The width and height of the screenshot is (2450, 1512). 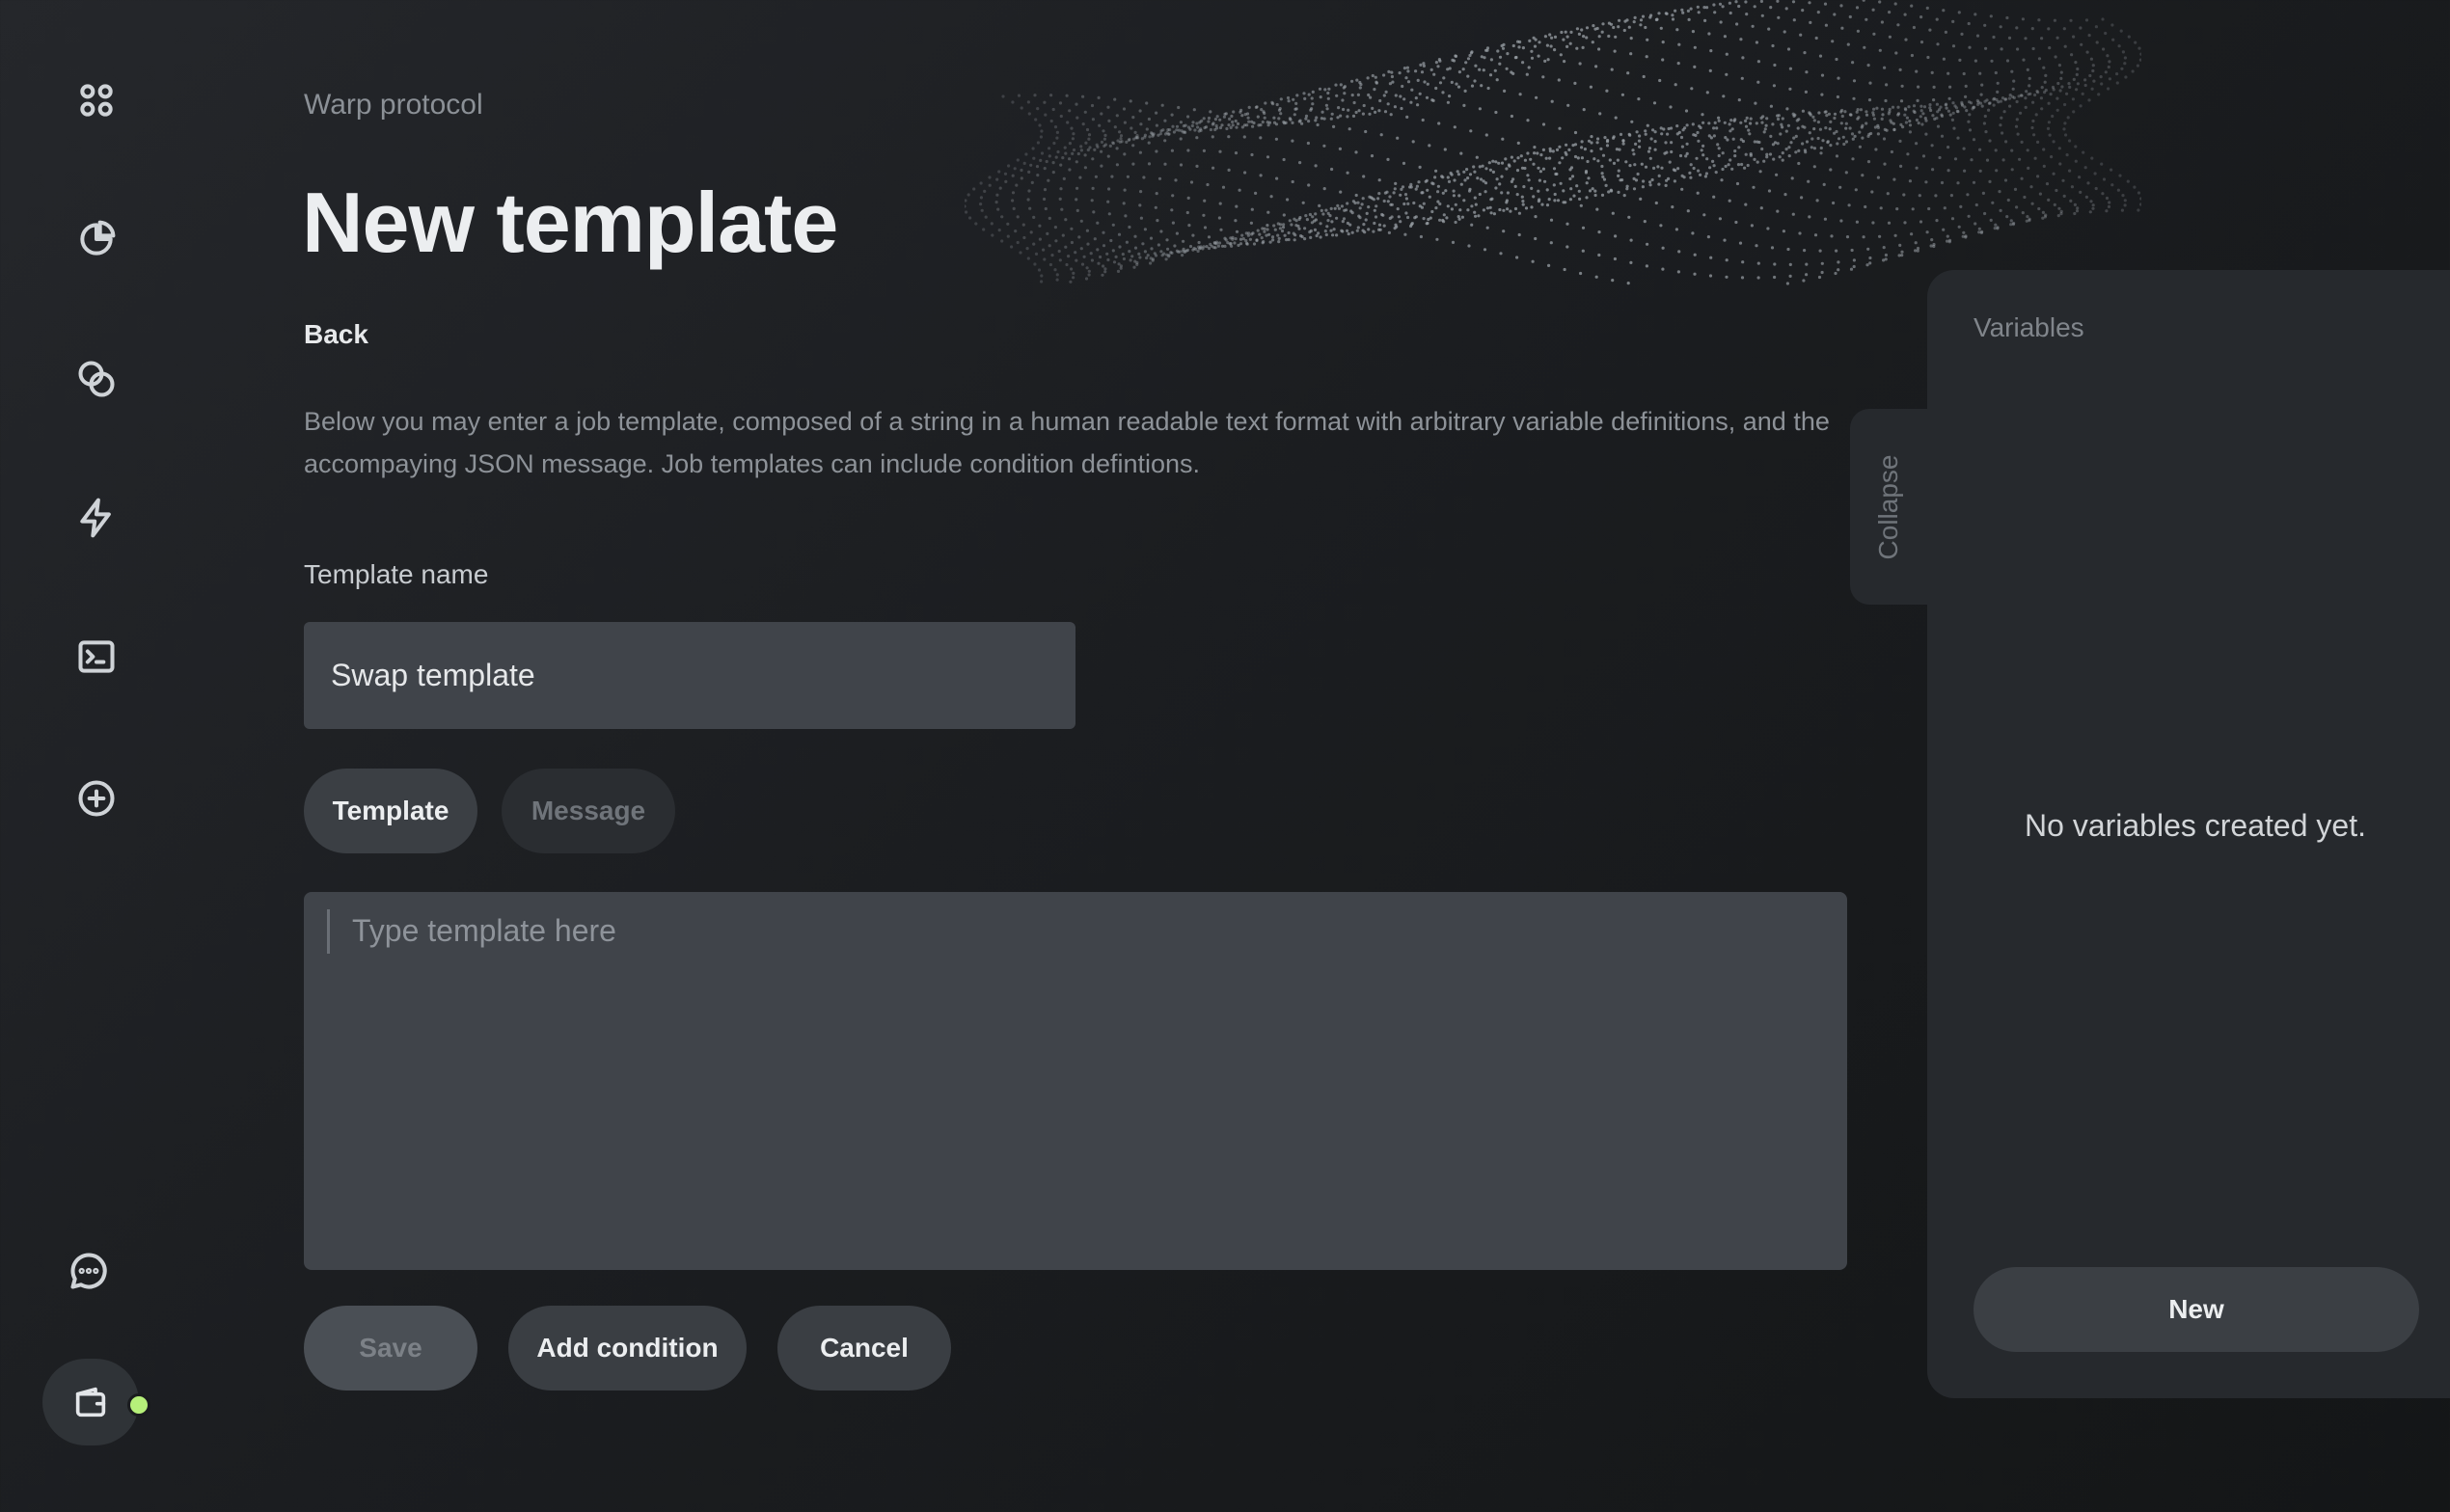 I want to click on wallet-button, so click(x=90, y=1402).